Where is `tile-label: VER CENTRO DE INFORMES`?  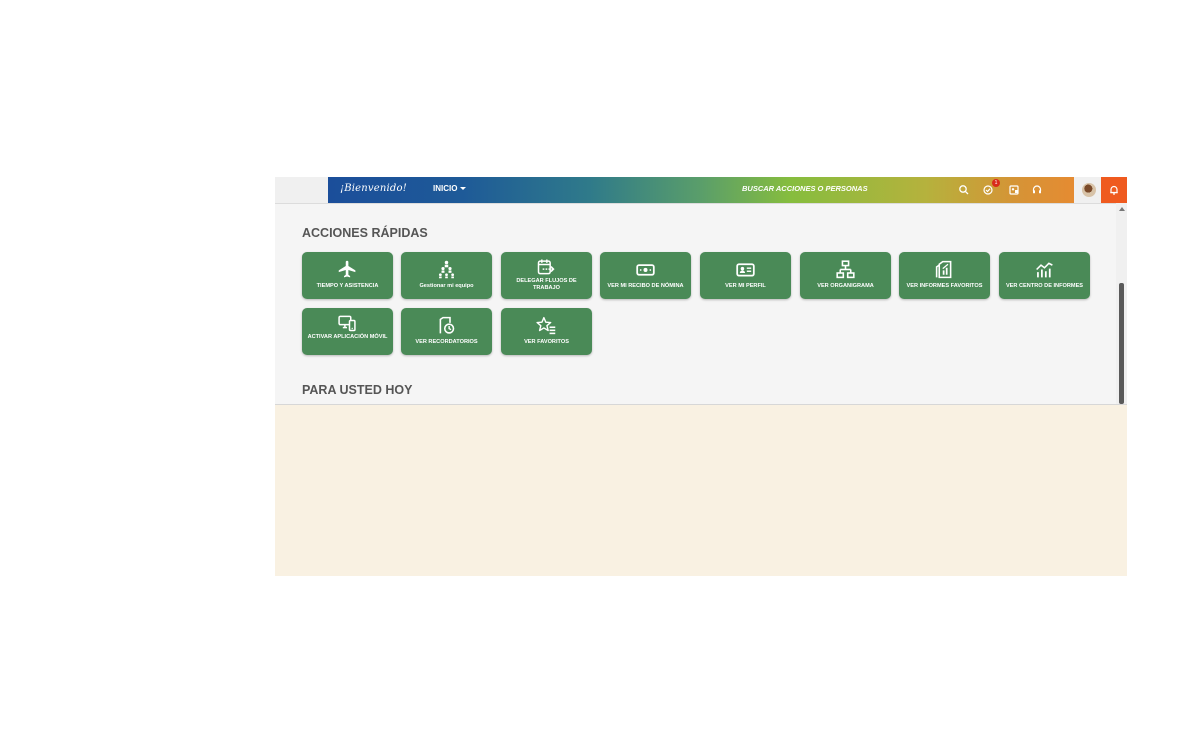 tile-label: VER CENTRO DE INFORMES is located at coordinates (1044, 286).